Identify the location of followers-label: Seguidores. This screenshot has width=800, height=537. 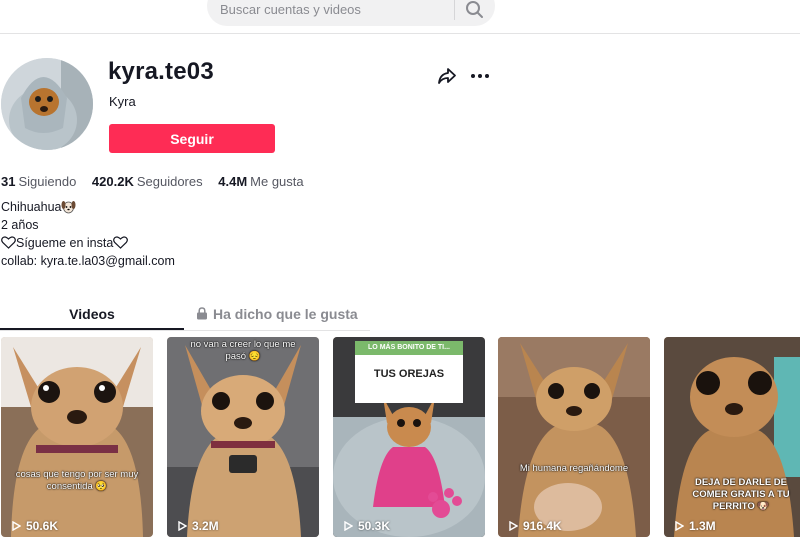
(170, 181).